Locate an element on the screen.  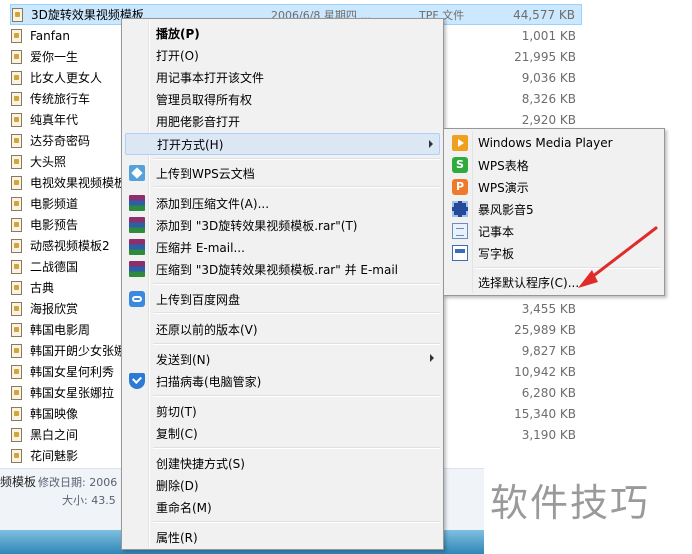
file-name: 韩国开朗少女张娜 is located at coordinates (78, 351).